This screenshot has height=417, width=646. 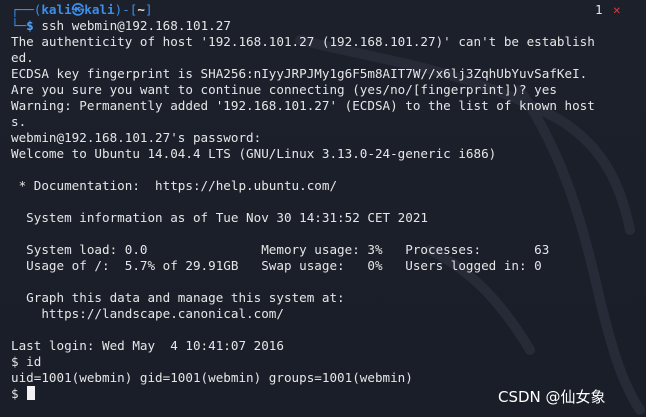 What do you see at coordinates (78, 9) in the screenshot?
I see `prompt-user-host: kali㉿kali` at bounding box center [78, 9].